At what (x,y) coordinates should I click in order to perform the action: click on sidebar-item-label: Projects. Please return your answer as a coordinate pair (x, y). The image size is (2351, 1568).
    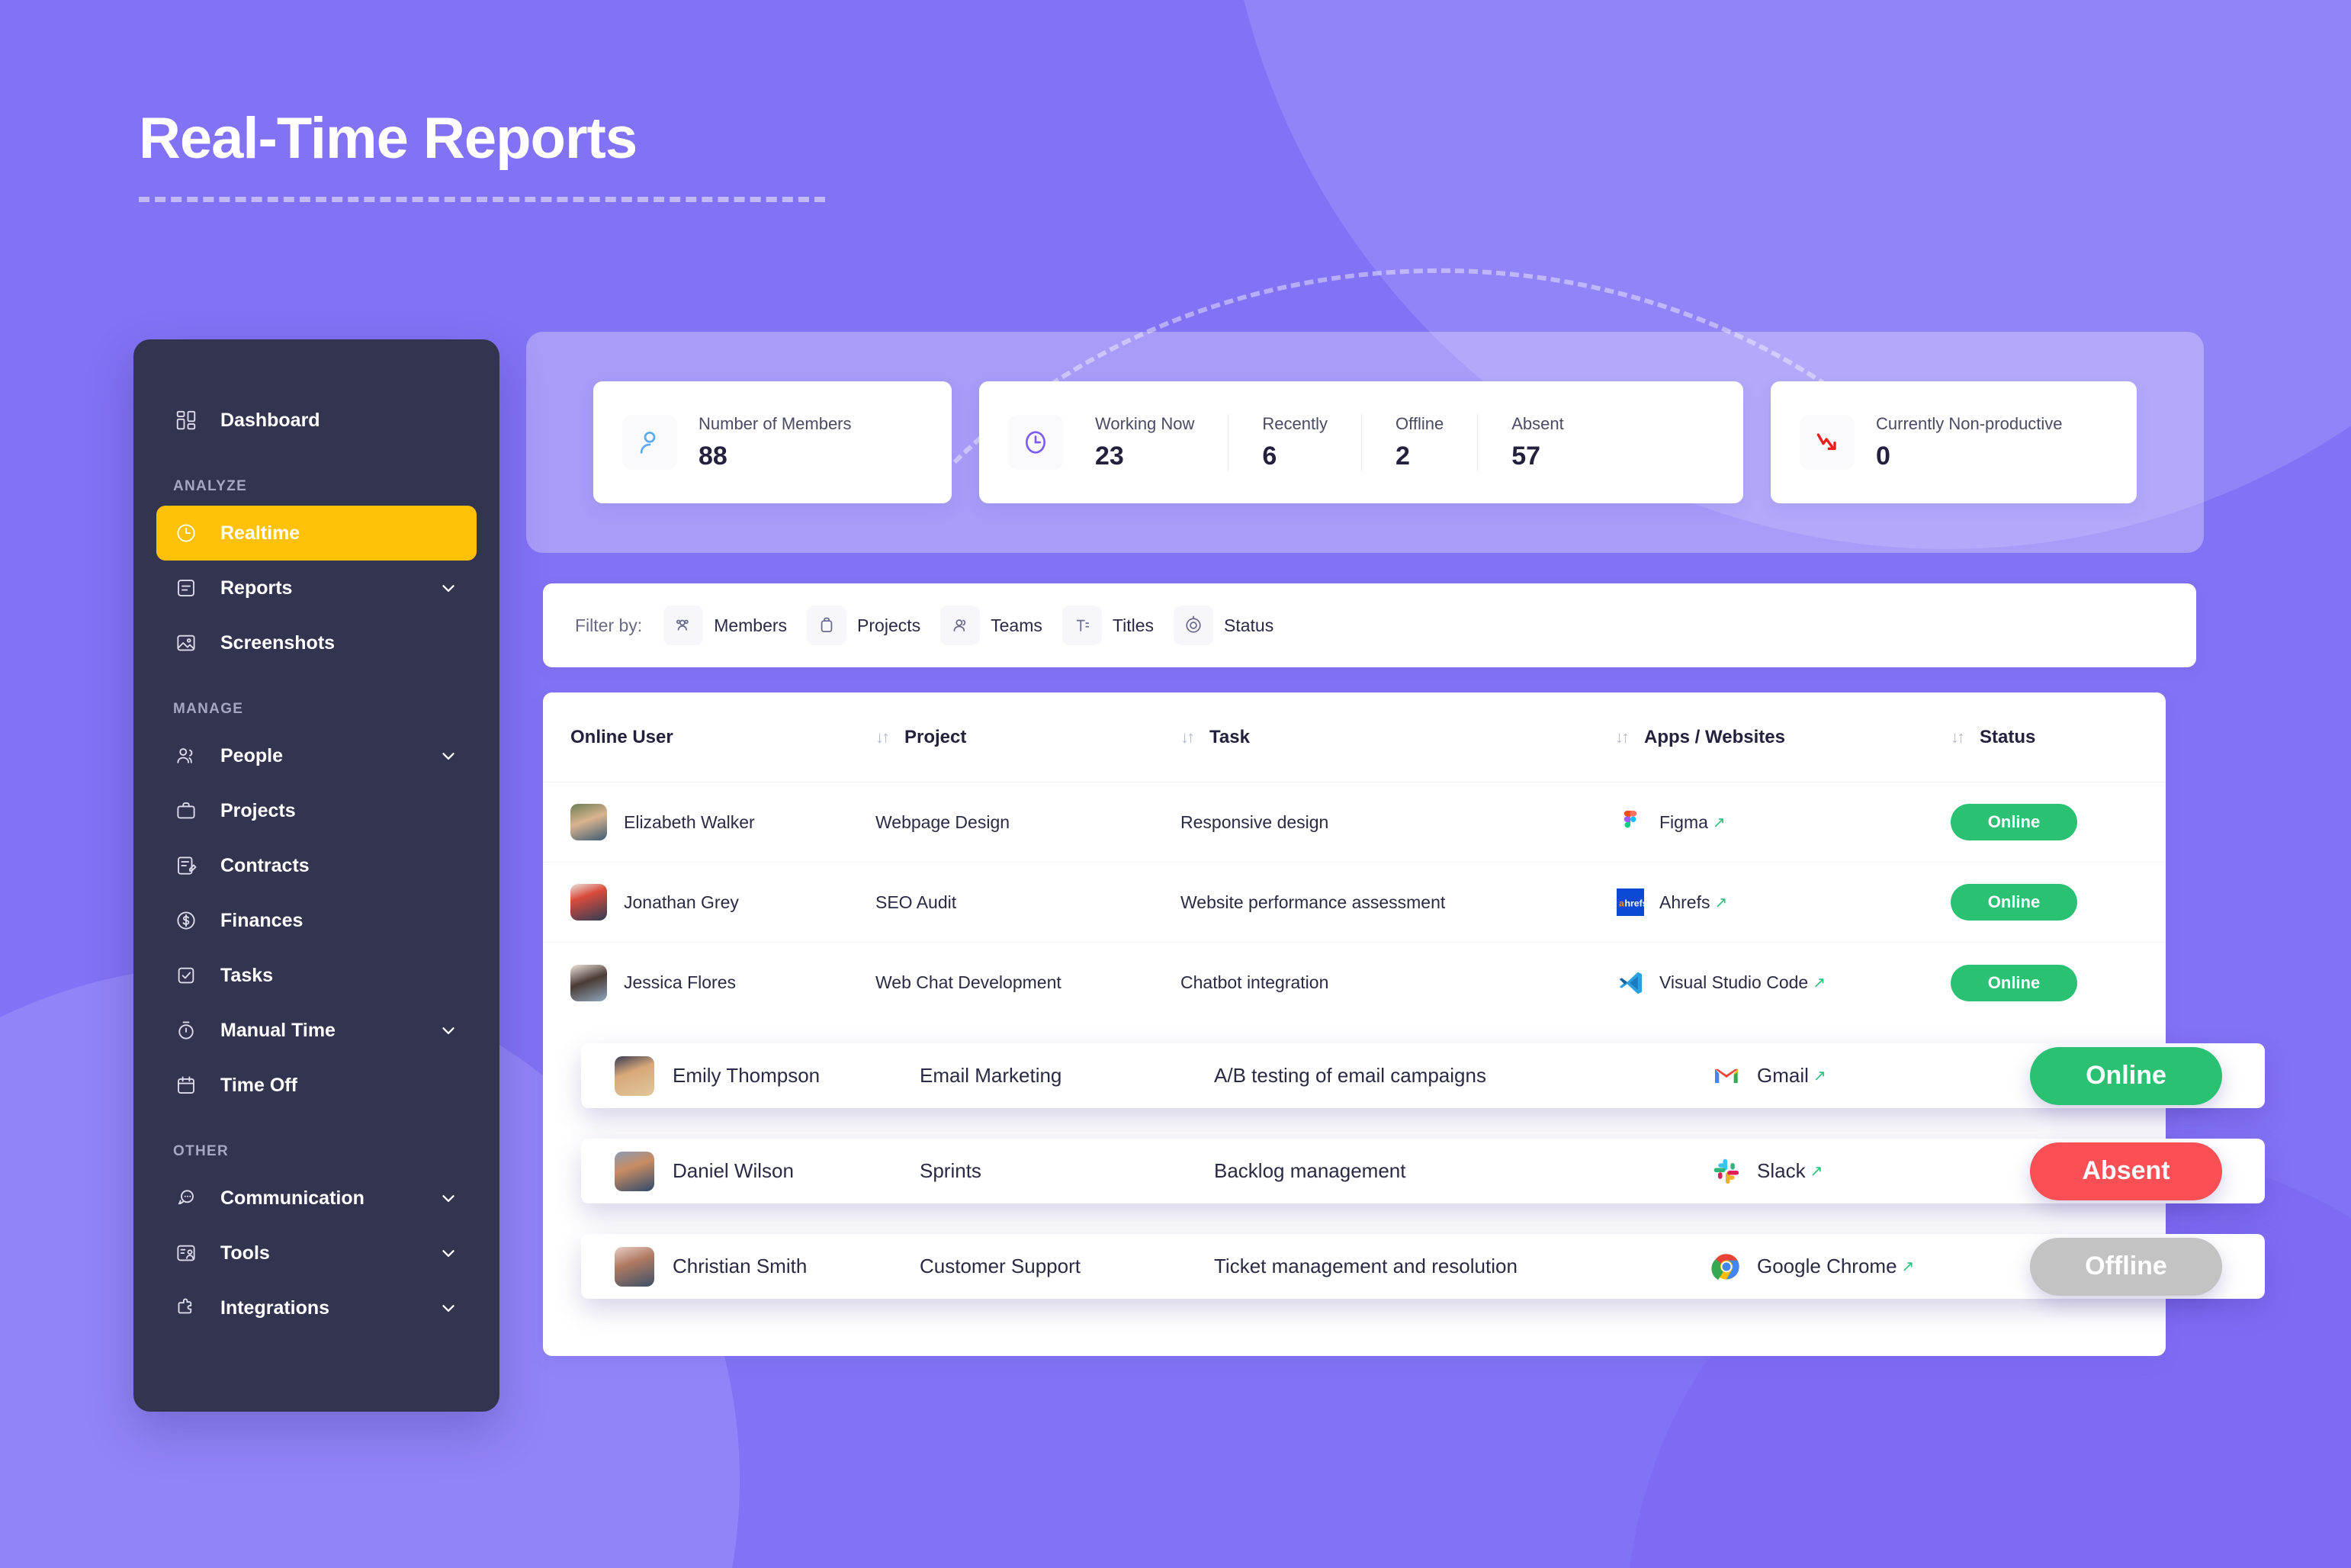
    Looking at the image, I should click on (258, 810).